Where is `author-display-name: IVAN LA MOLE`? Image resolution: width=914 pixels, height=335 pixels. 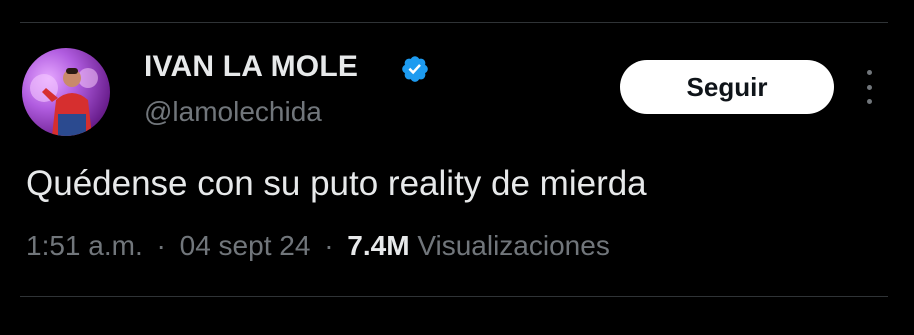 author-display-name: IVAN LA MOLE is located at coordinates (251, 67).